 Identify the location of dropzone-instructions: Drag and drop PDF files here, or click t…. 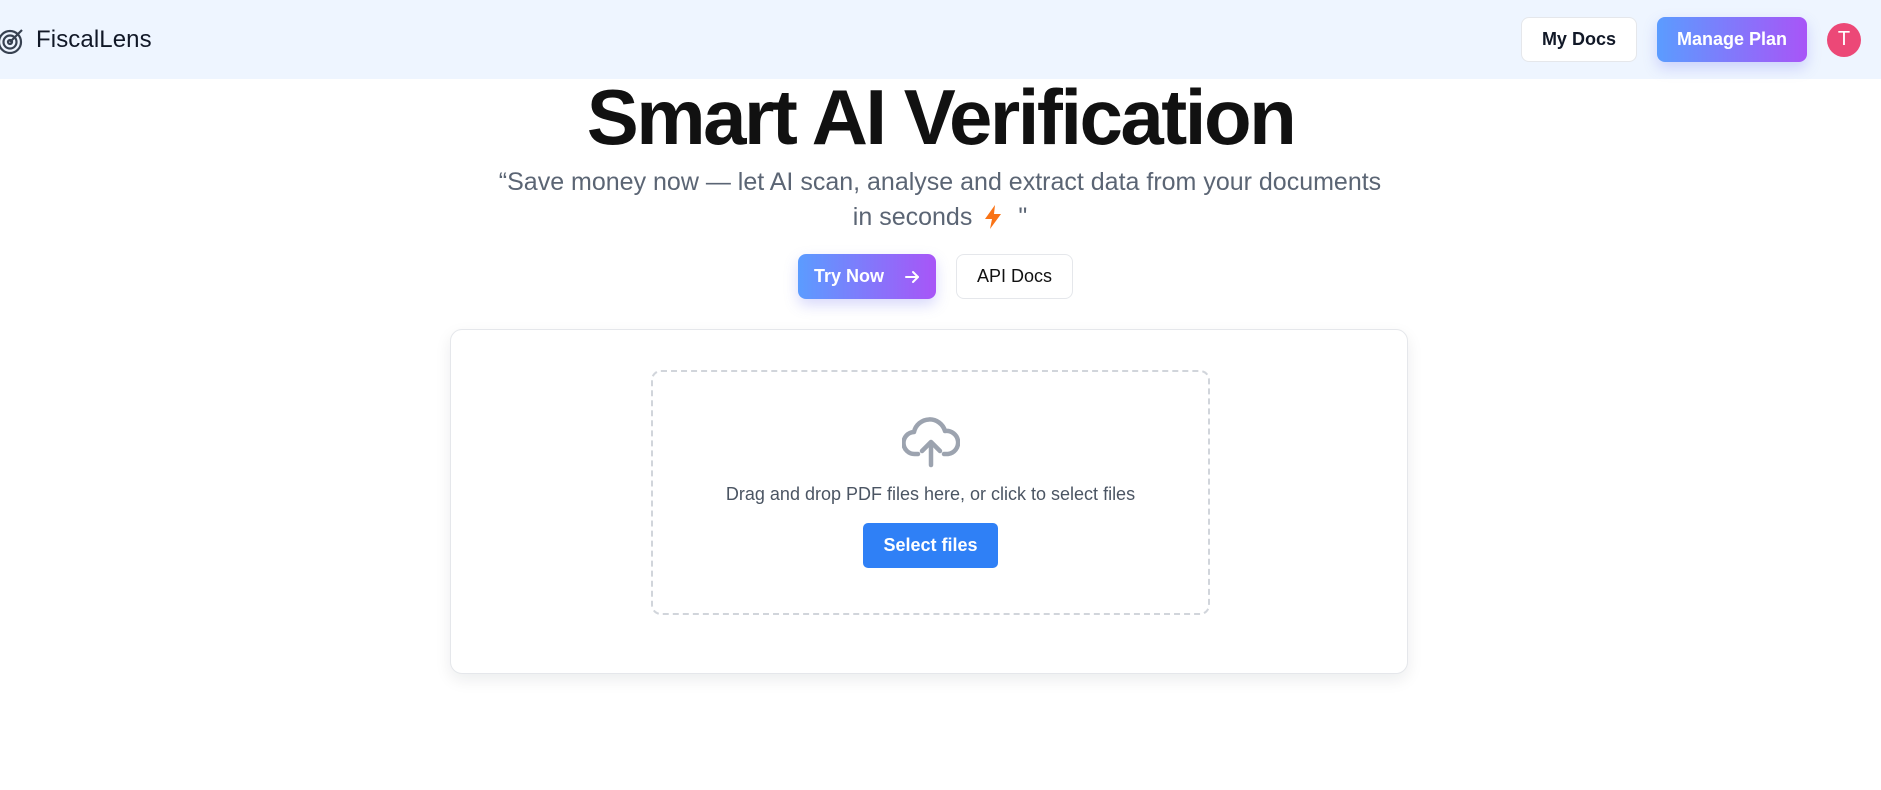
(930, 494).